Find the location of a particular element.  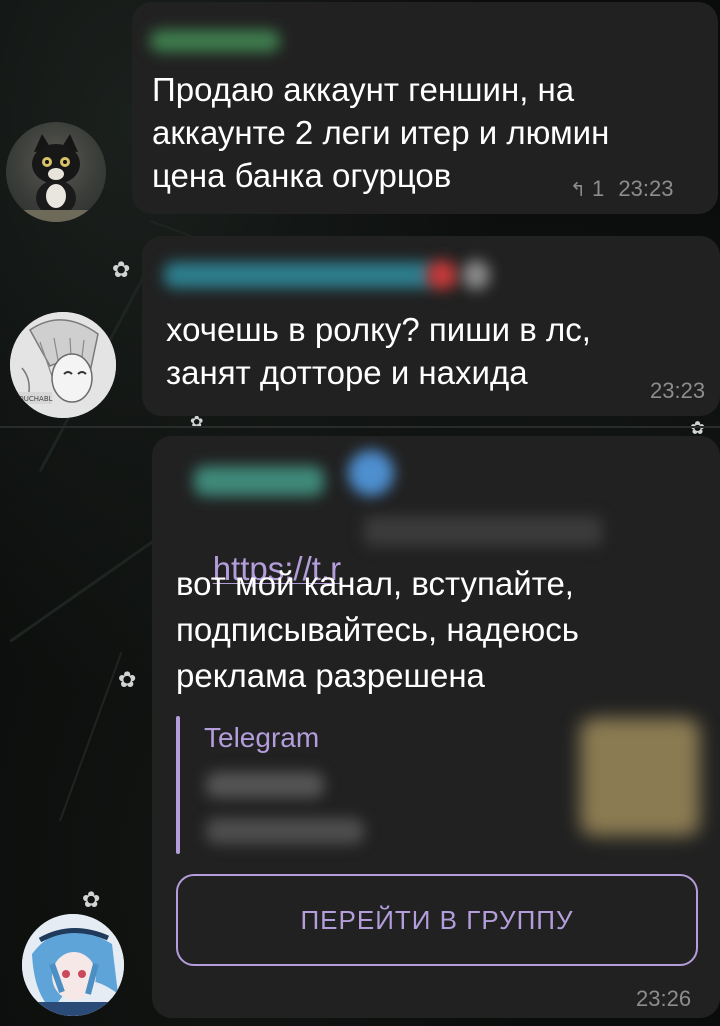

sender-avatar: TOUCHABL is located at coordinates (63, 365).